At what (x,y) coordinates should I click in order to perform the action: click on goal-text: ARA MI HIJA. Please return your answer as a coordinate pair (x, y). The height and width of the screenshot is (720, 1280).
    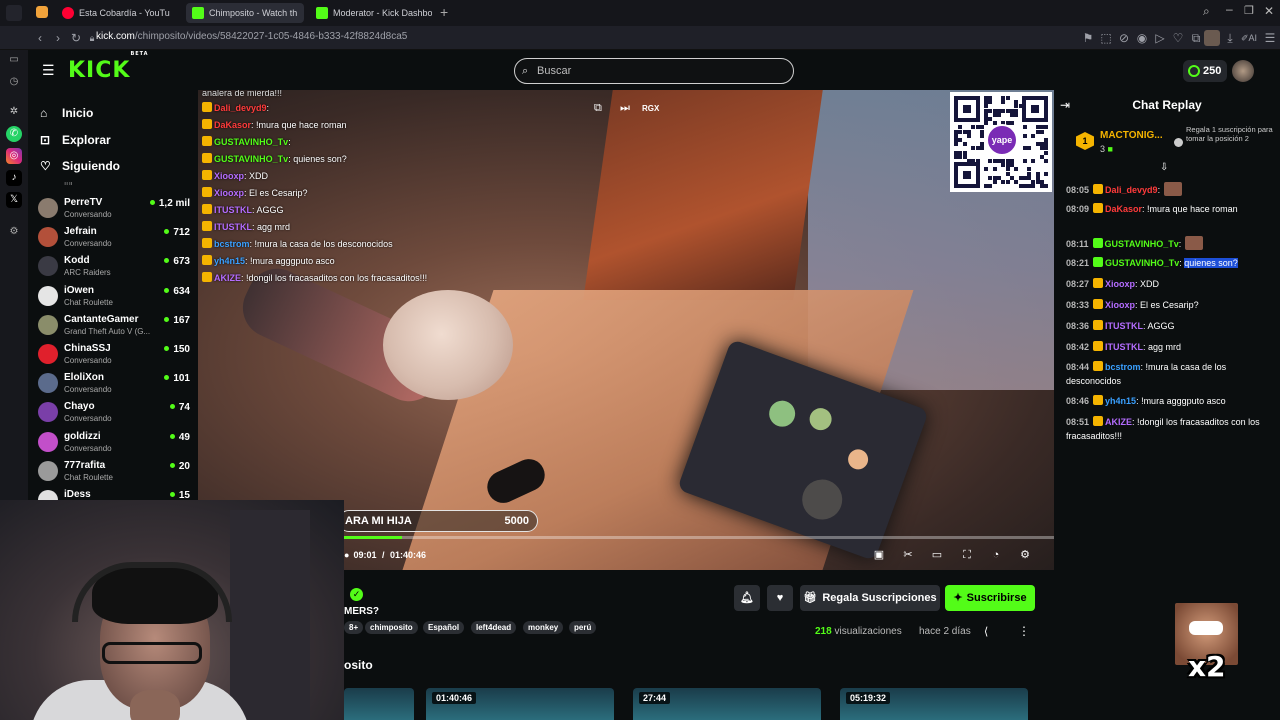
    Looking at the image, I should click on (378, 521).